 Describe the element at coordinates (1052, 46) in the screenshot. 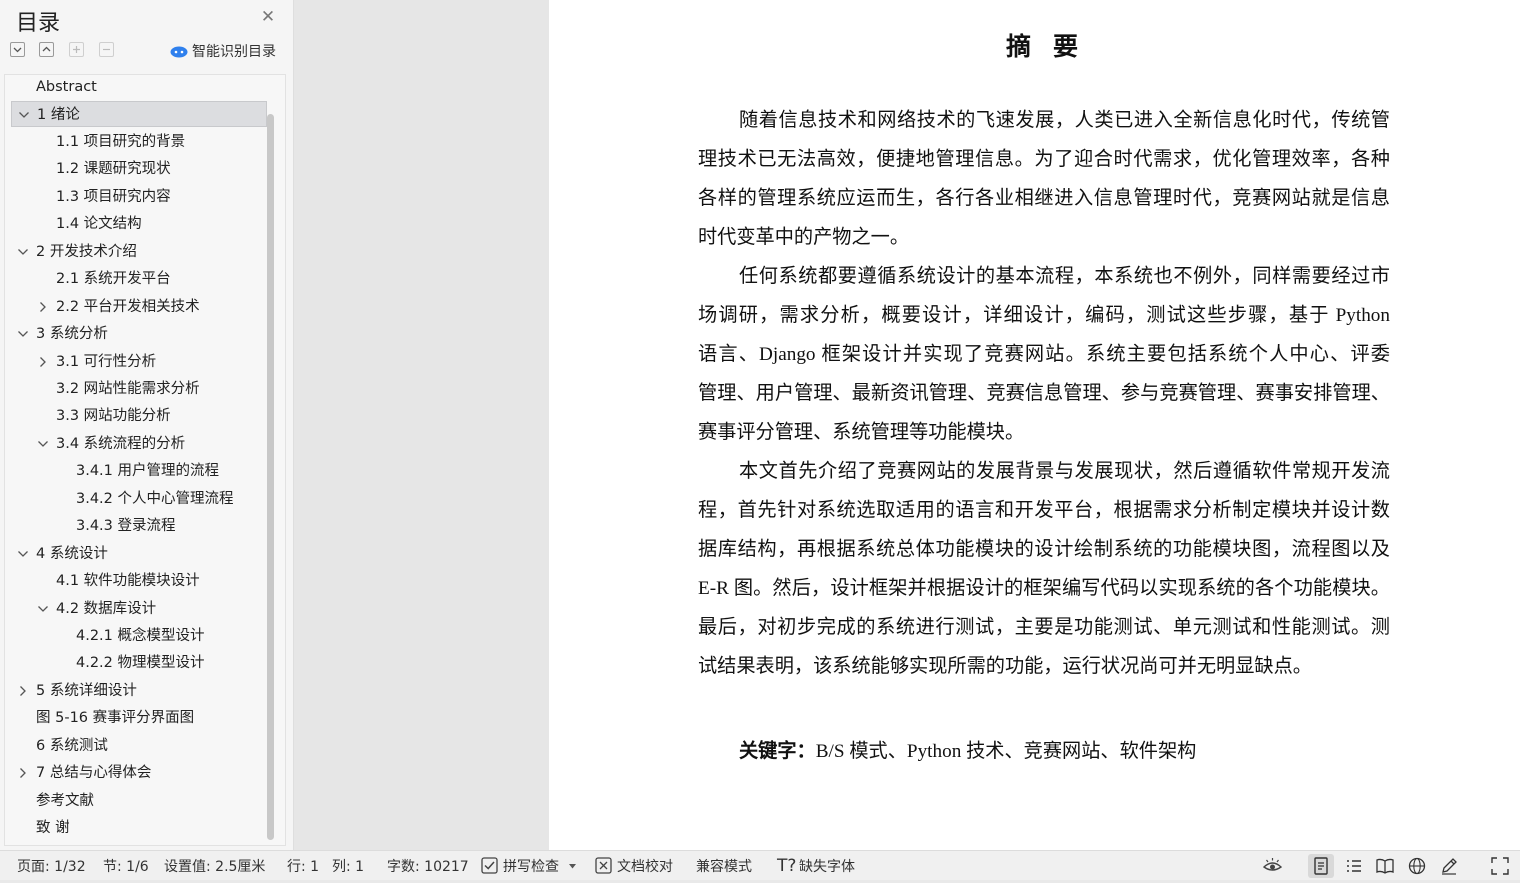

I see `abstract-heading: 摘要` at that location.